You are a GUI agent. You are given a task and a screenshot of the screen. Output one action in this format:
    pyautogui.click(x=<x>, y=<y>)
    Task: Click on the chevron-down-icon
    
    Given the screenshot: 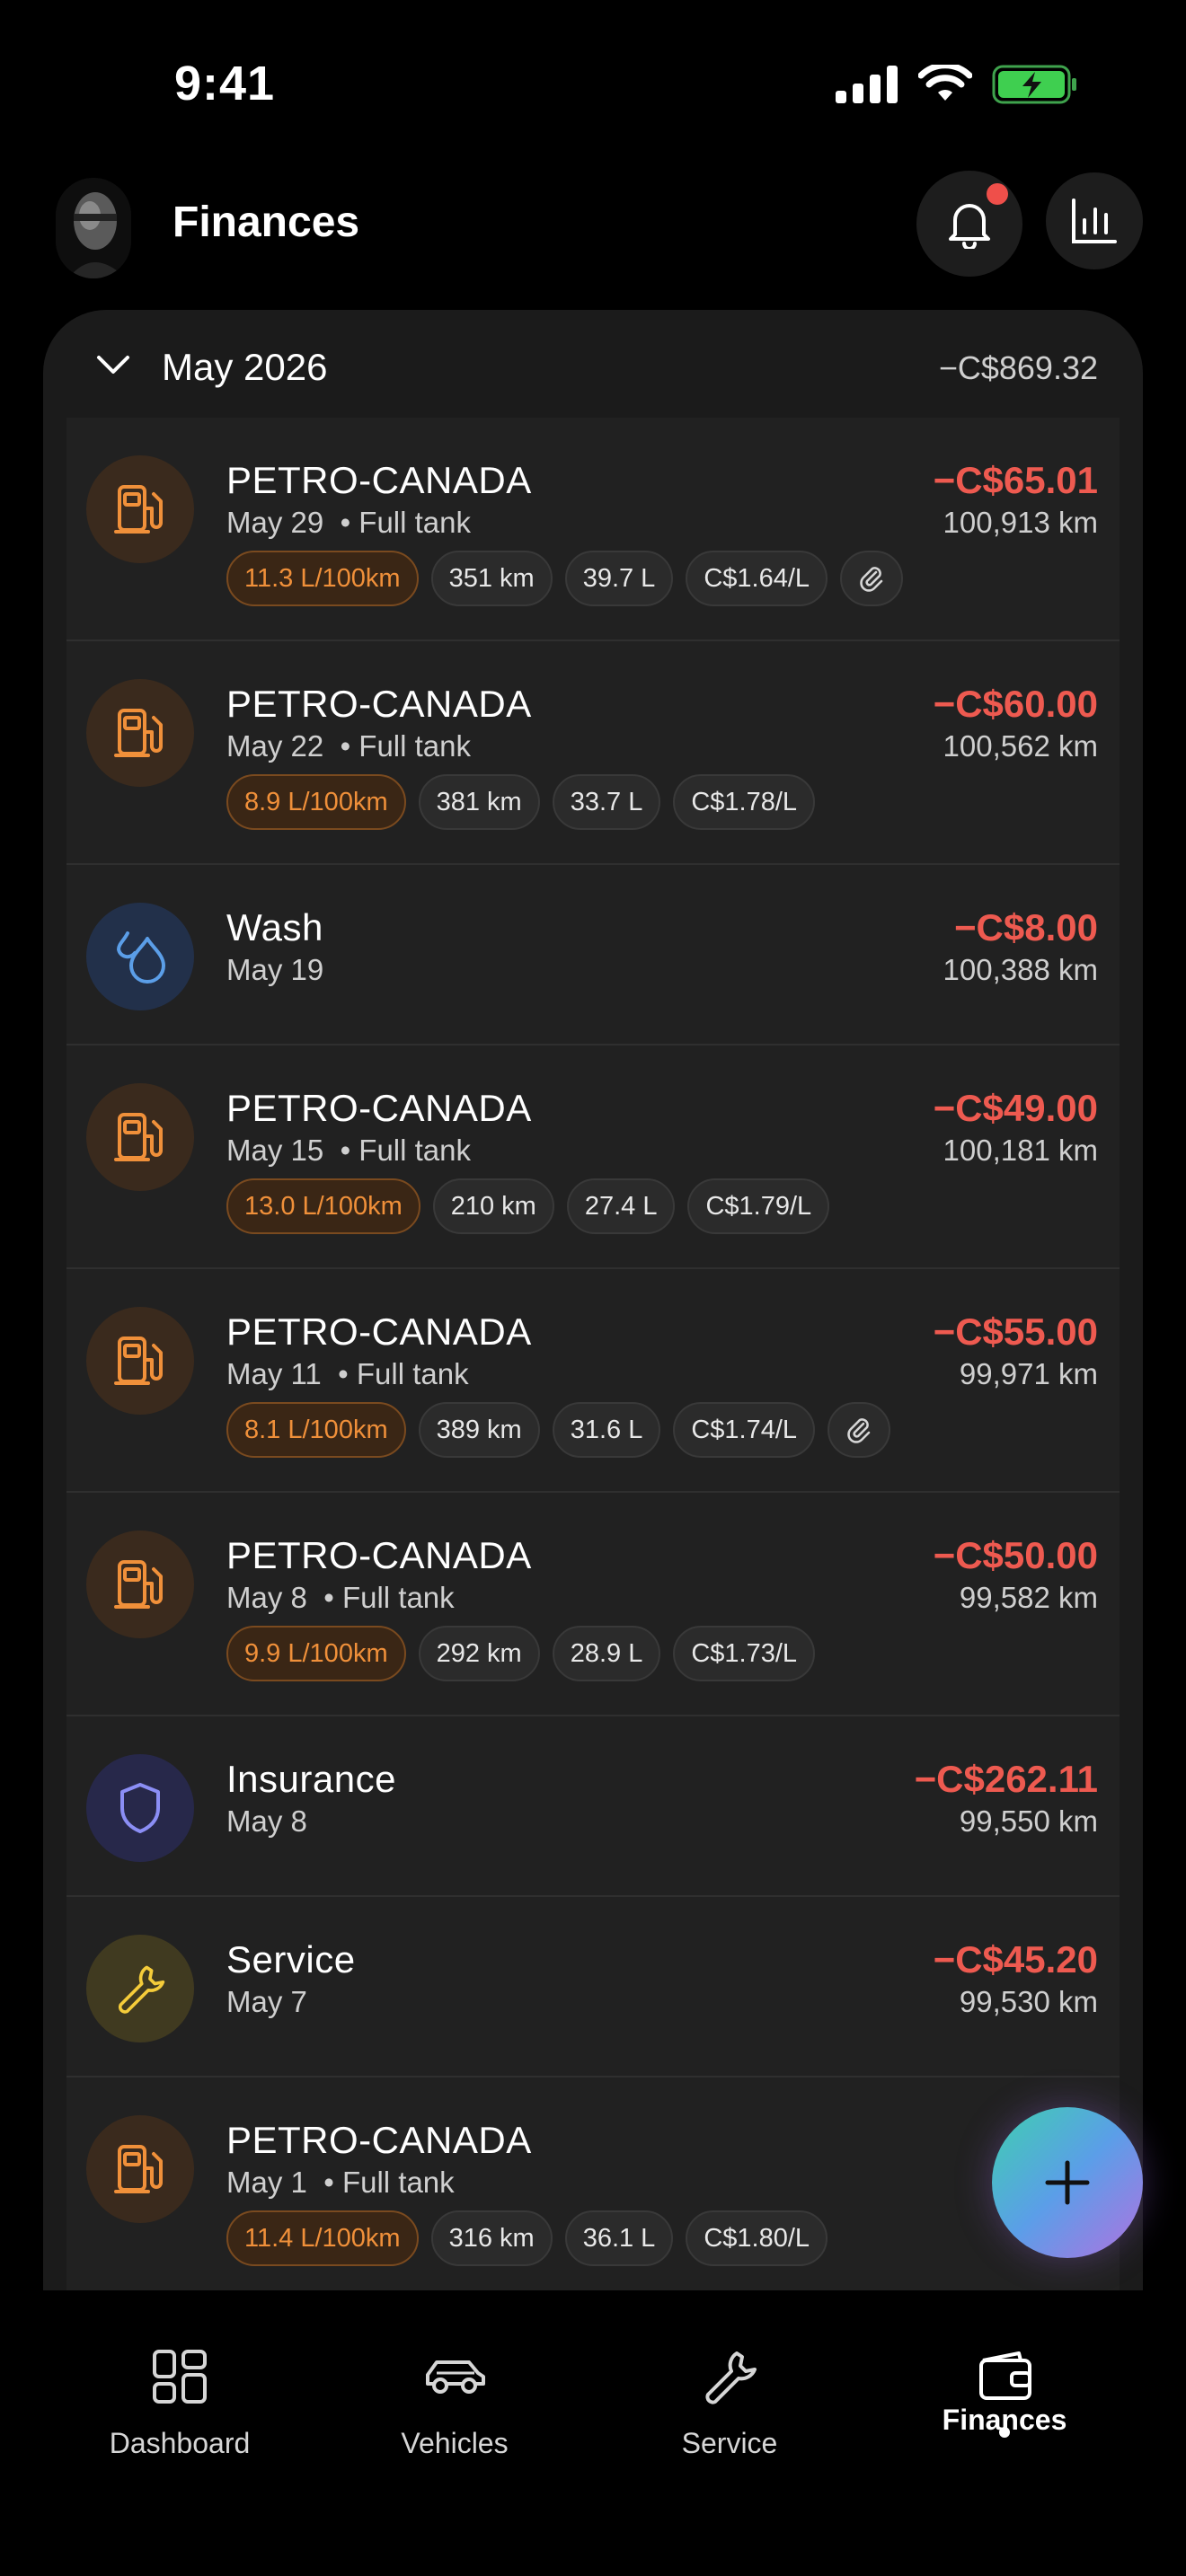 What is the action you would take?
    pyautogui.click(x=113, y=365)
    